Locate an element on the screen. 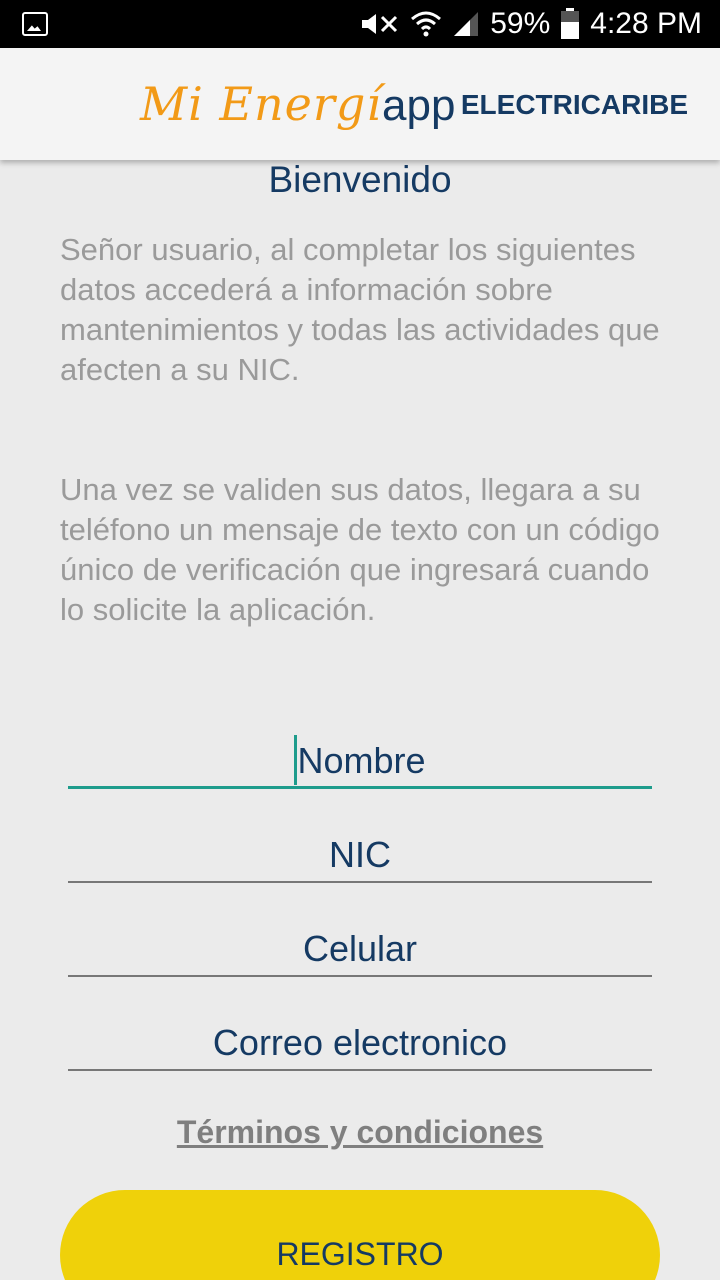 This screenshot has height=1280, width=720. phone-placeholder: Celular is located at coordinates (360, 948).